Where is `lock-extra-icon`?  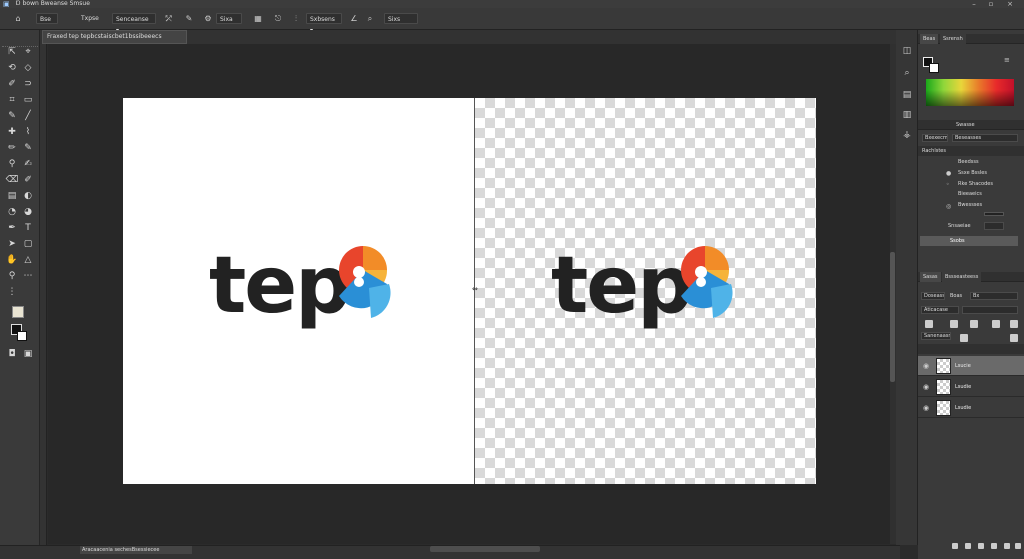
lock-extra-icon is located at coordinates (1014, 324).